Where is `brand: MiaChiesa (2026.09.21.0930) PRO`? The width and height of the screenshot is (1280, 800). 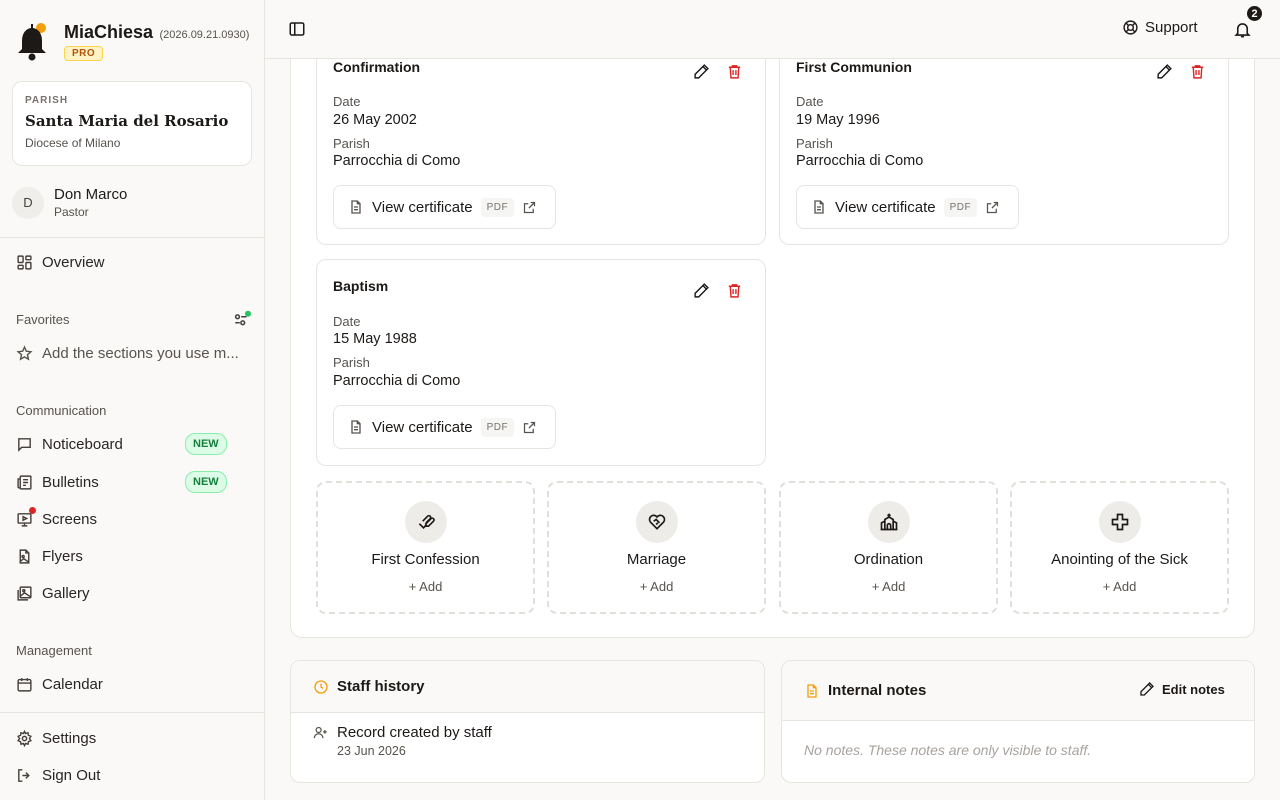
brand: MiaChiesa (2026.09.21.0930) PRO is located at coordinates (132, 41).